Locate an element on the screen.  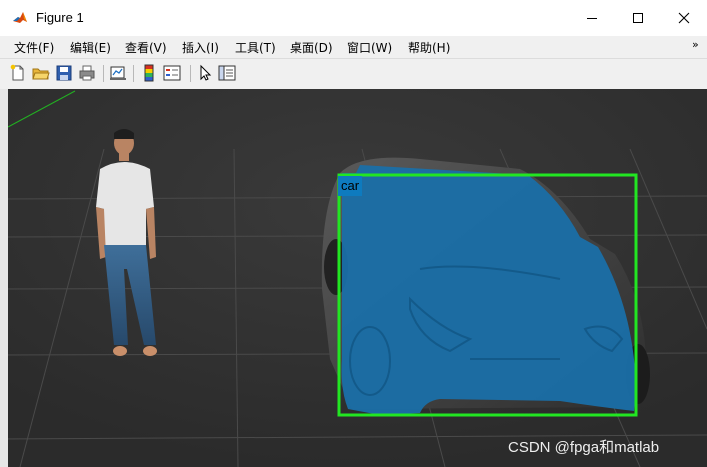
menu-insert: 插入(I) is located at coordinates (200, 47).